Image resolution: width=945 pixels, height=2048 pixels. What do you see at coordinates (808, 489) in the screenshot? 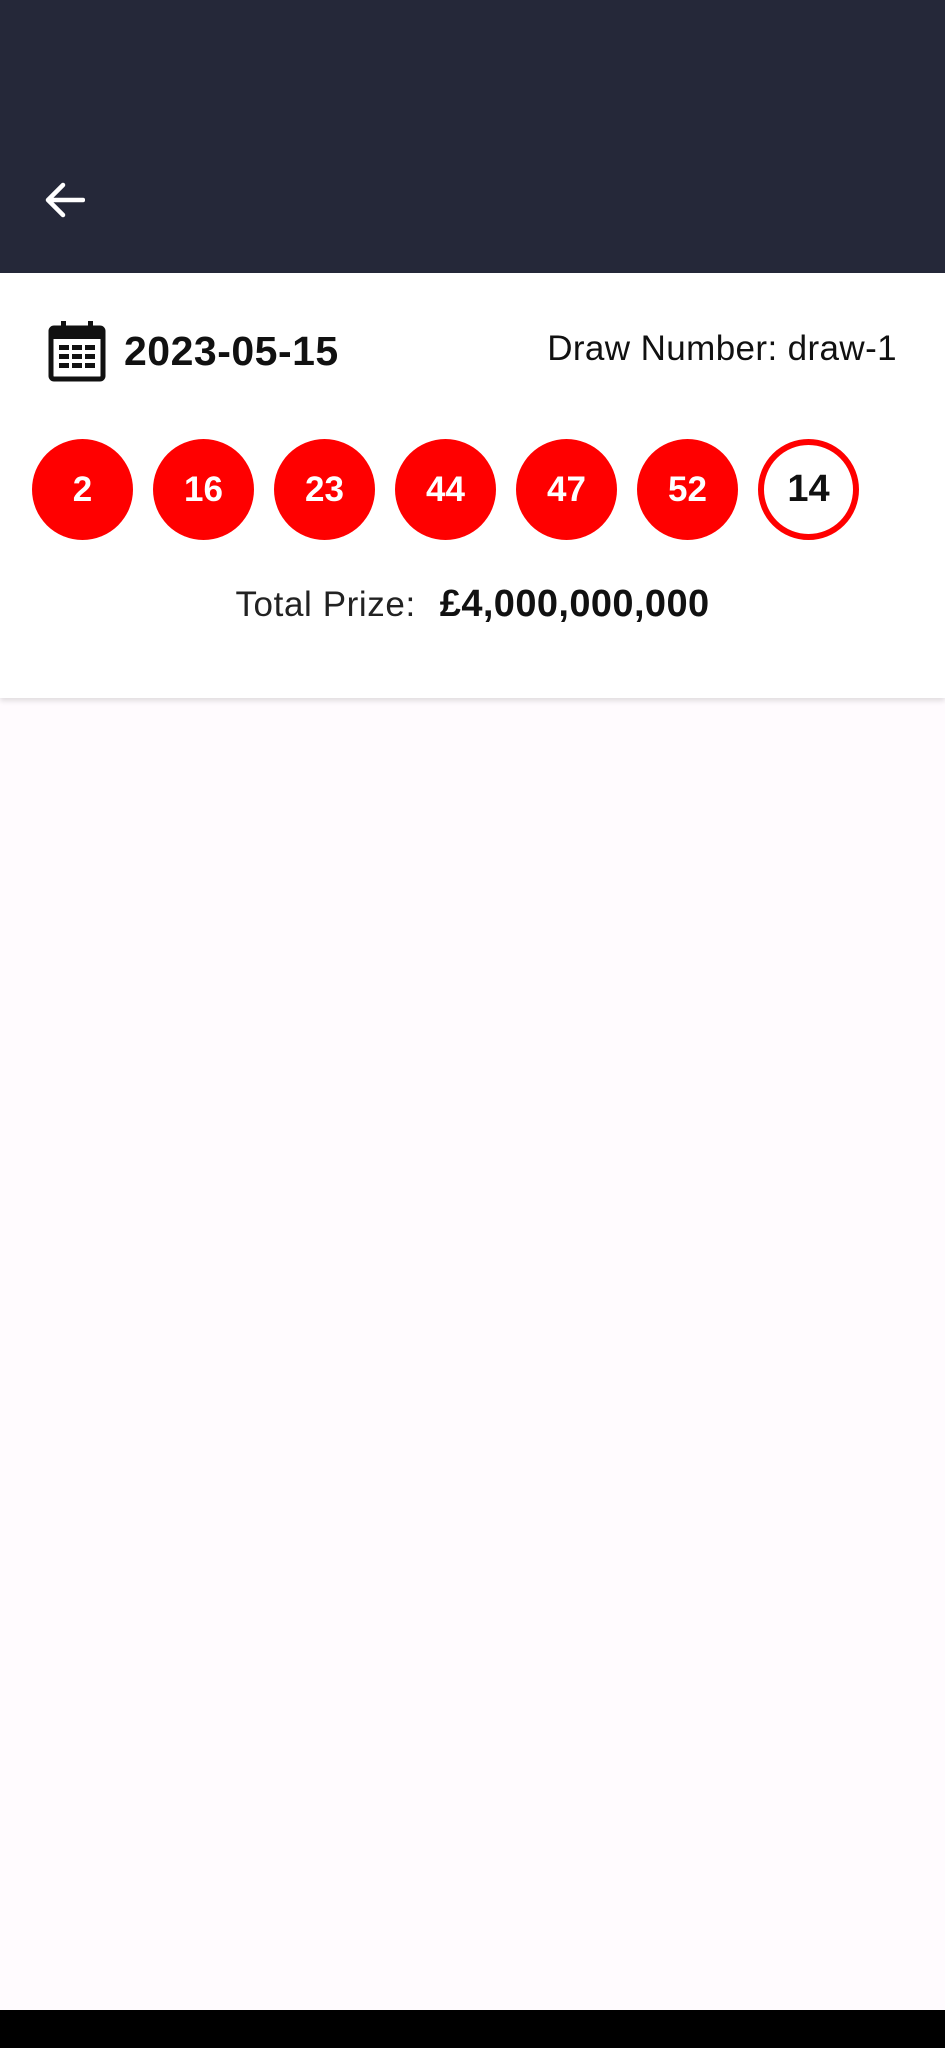
I see `bonus-ball: 14` at bounding box center [808, 489].